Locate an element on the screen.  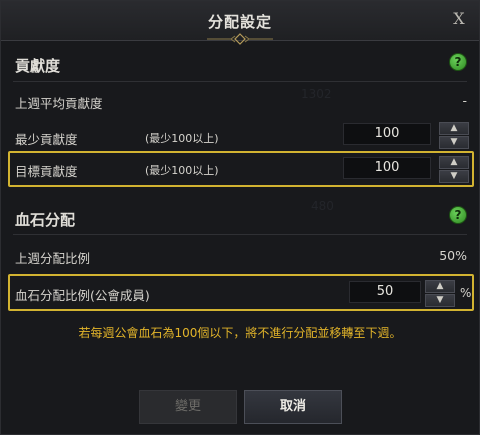
ratio-stepper: ▲ ▼ is located at coordinates (440, 294).